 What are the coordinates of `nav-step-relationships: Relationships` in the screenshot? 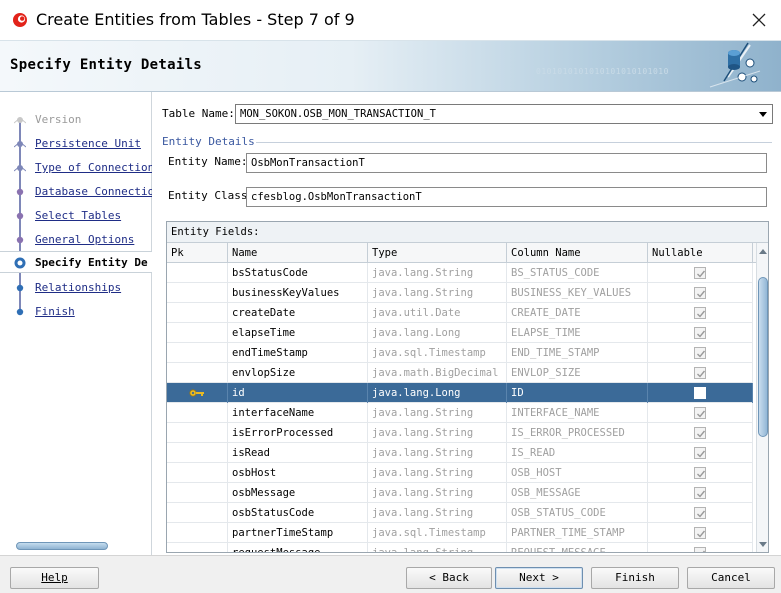 It's located at (76, 288).